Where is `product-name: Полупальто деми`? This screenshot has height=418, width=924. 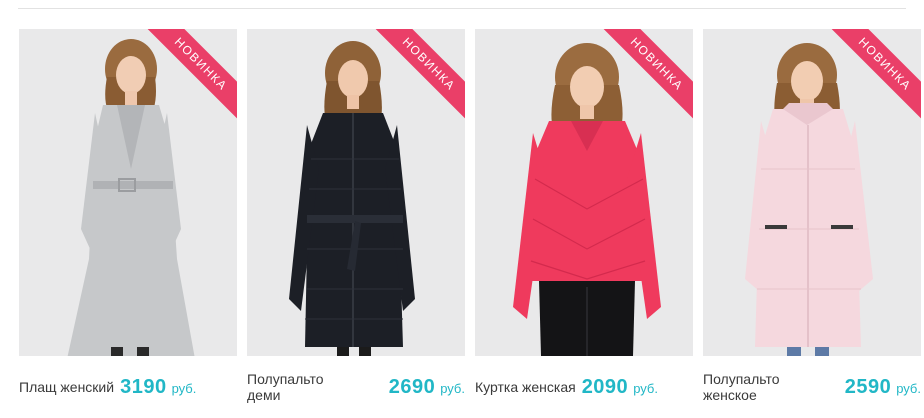 product-name: Полупальто деми is located at coordinates (302, 387).